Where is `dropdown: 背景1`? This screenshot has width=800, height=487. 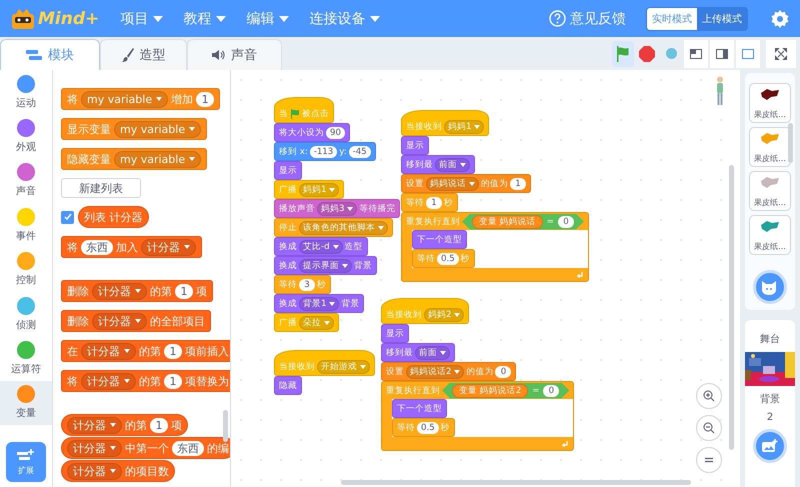 dropdown: 背景1 is located at coordinates (319, 303).